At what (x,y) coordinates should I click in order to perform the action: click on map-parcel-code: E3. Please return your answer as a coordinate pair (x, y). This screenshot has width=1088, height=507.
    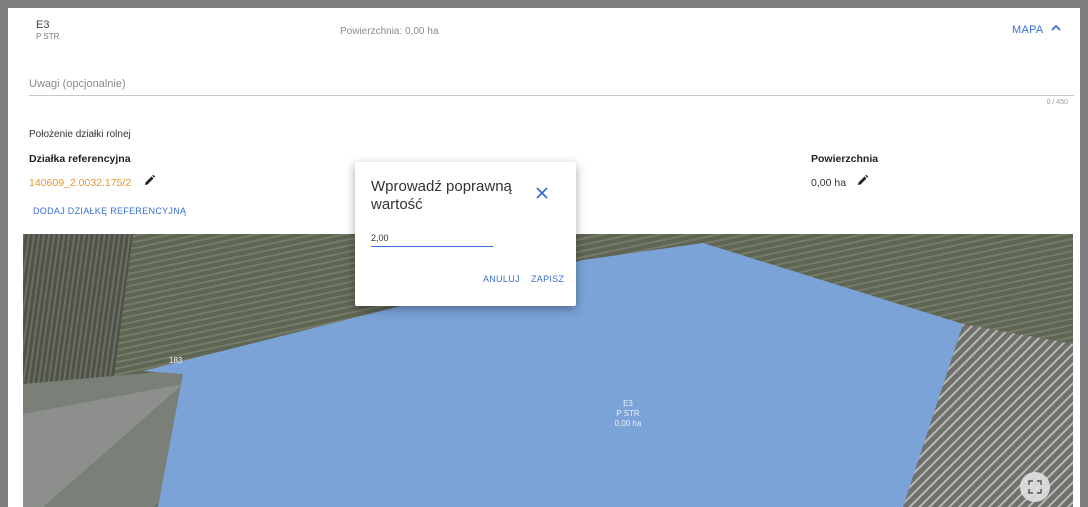
    Looking at the image, I should click on (628, 403).